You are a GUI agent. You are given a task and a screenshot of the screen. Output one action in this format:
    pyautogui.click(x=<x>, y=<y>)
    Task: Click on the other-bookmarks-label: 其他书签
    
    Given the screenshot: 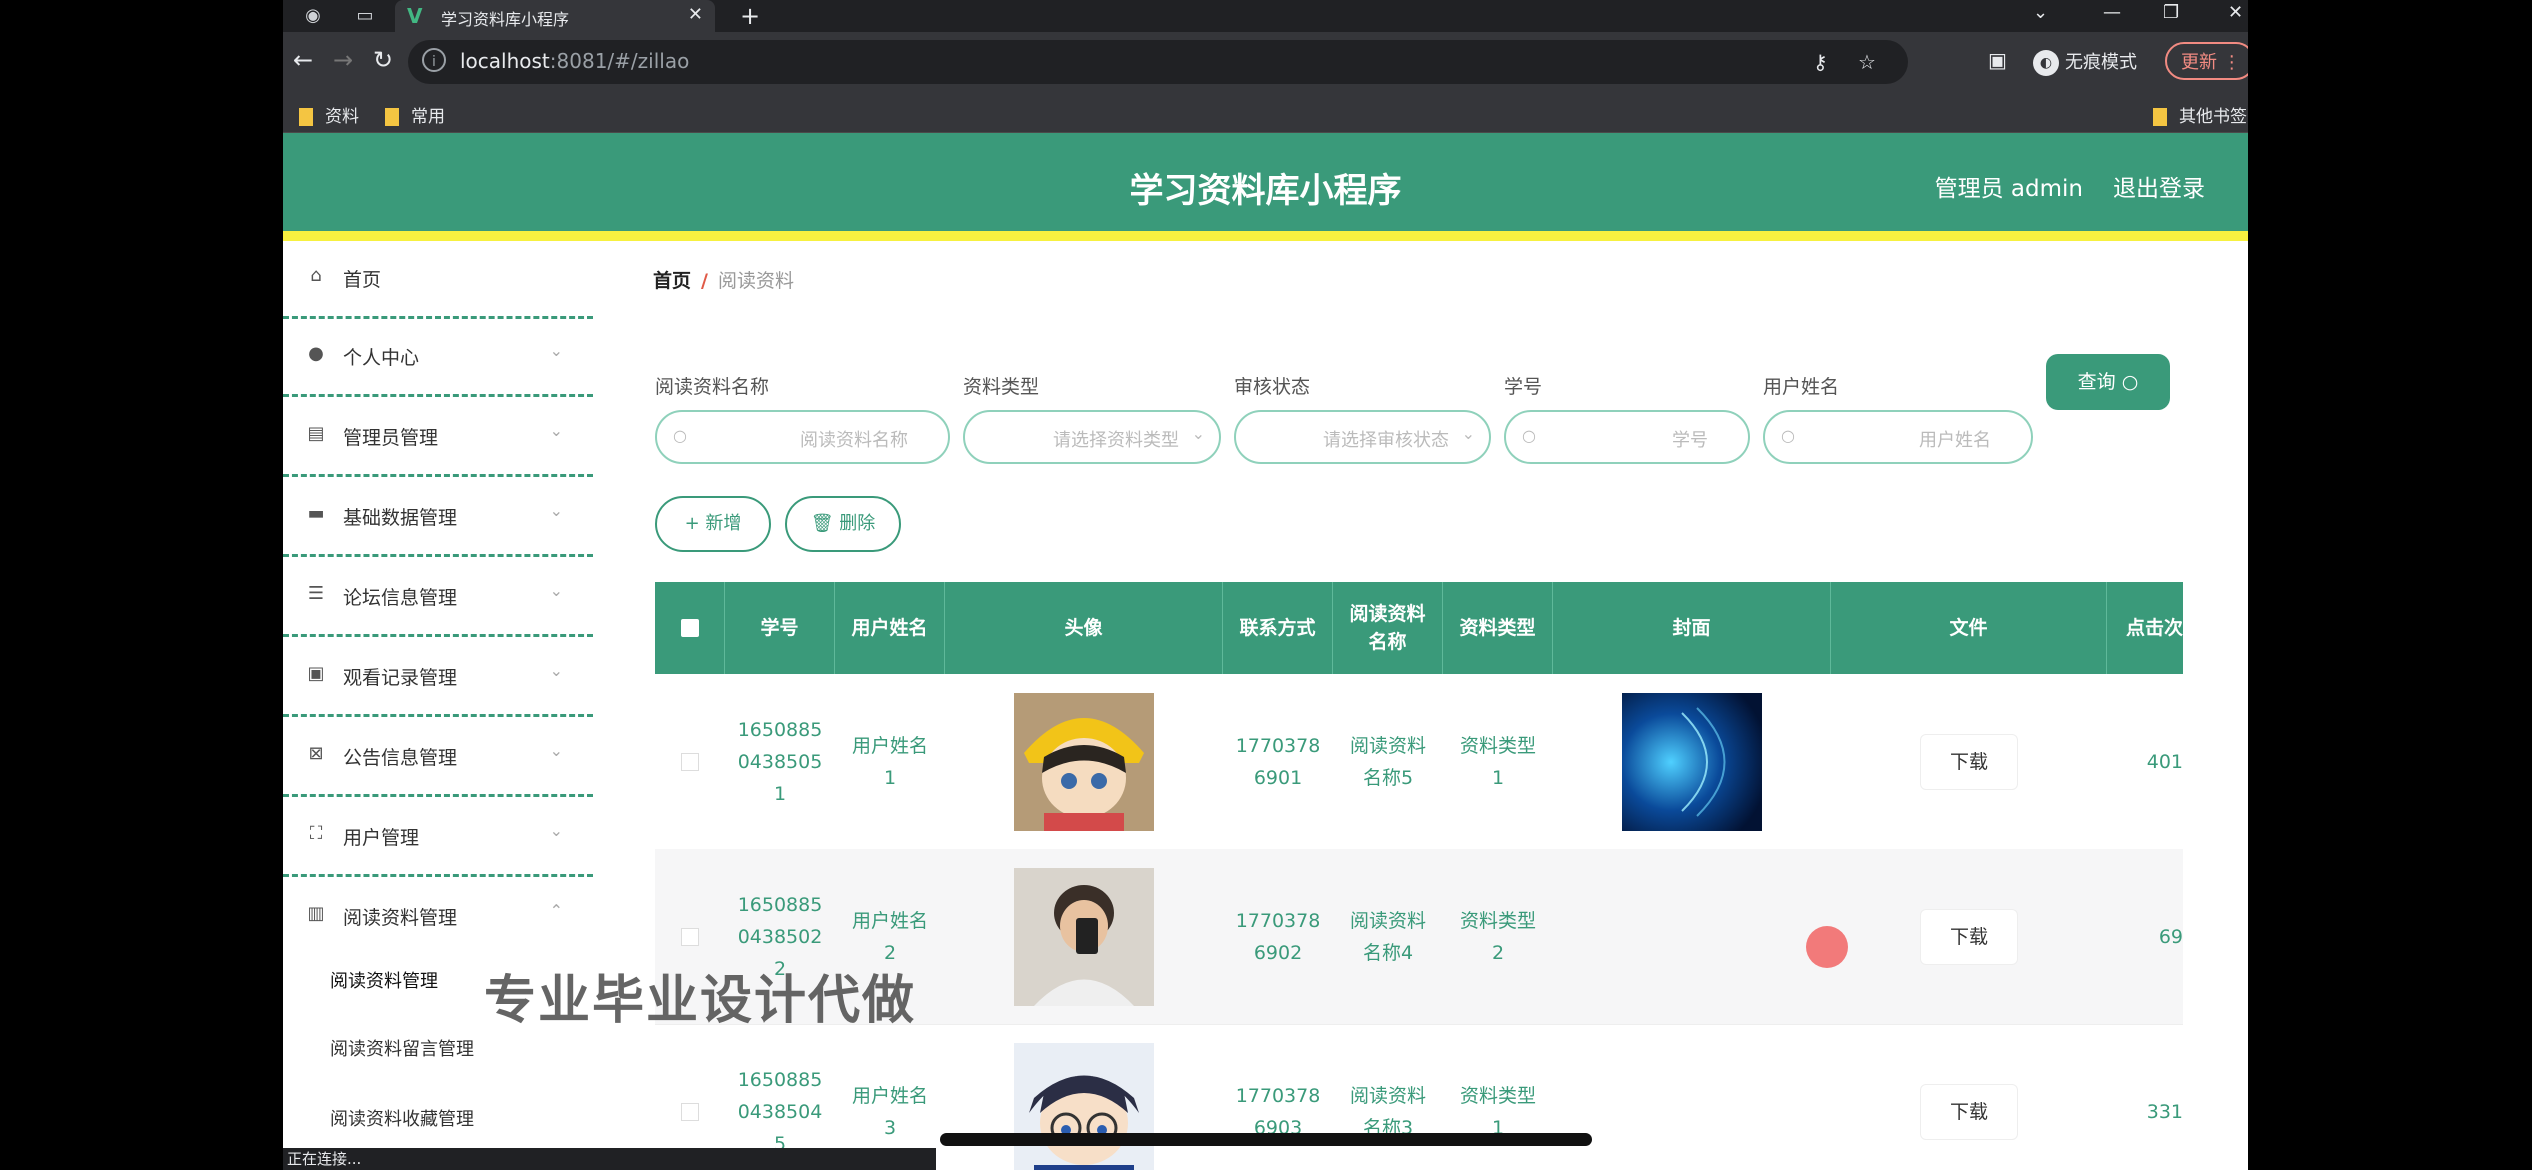 What is the action you would take?
    pyautogui.click(x=2213, y=117)
    